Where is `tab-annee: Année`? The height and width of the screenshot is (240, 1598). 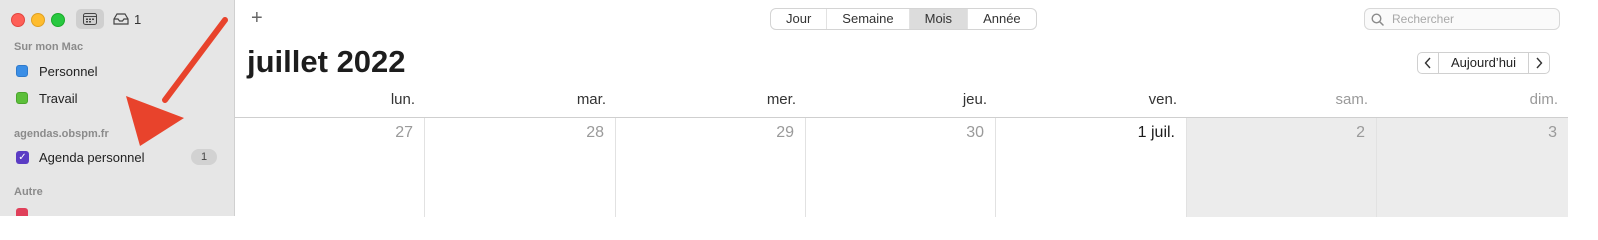 tab-annee: Année is located at coordinates (1002, 19).